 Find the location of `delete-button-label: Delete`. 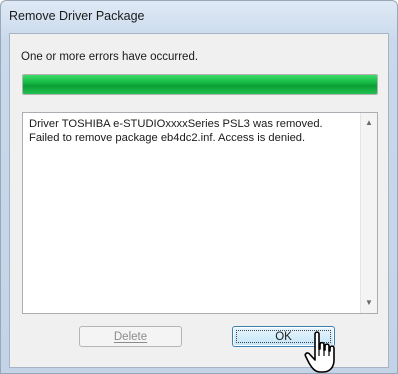

delete-button-label: Delete is located at coordinates (130, 337).